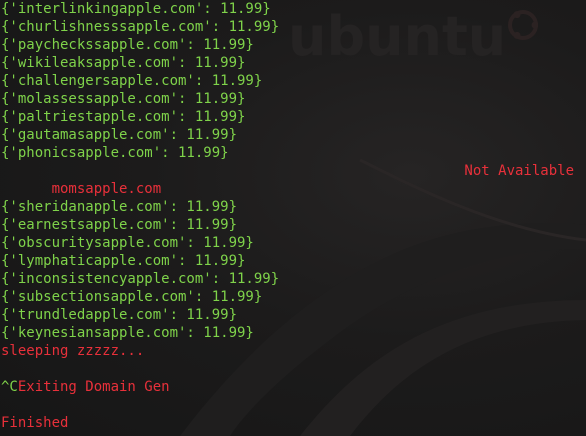 This screenshot has width=586, height=436. I want to click on output-line: {'interlinkingapple.com': 11.99}, so click(136, 9).